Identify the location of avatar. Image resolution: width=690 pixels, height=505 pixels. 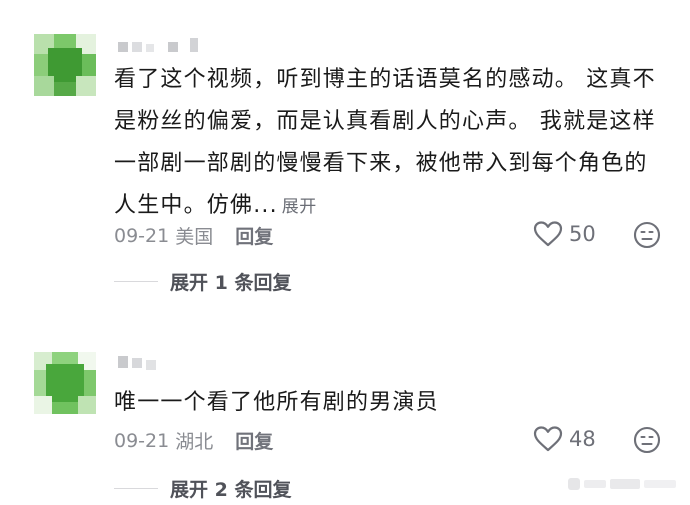
(65, 383).